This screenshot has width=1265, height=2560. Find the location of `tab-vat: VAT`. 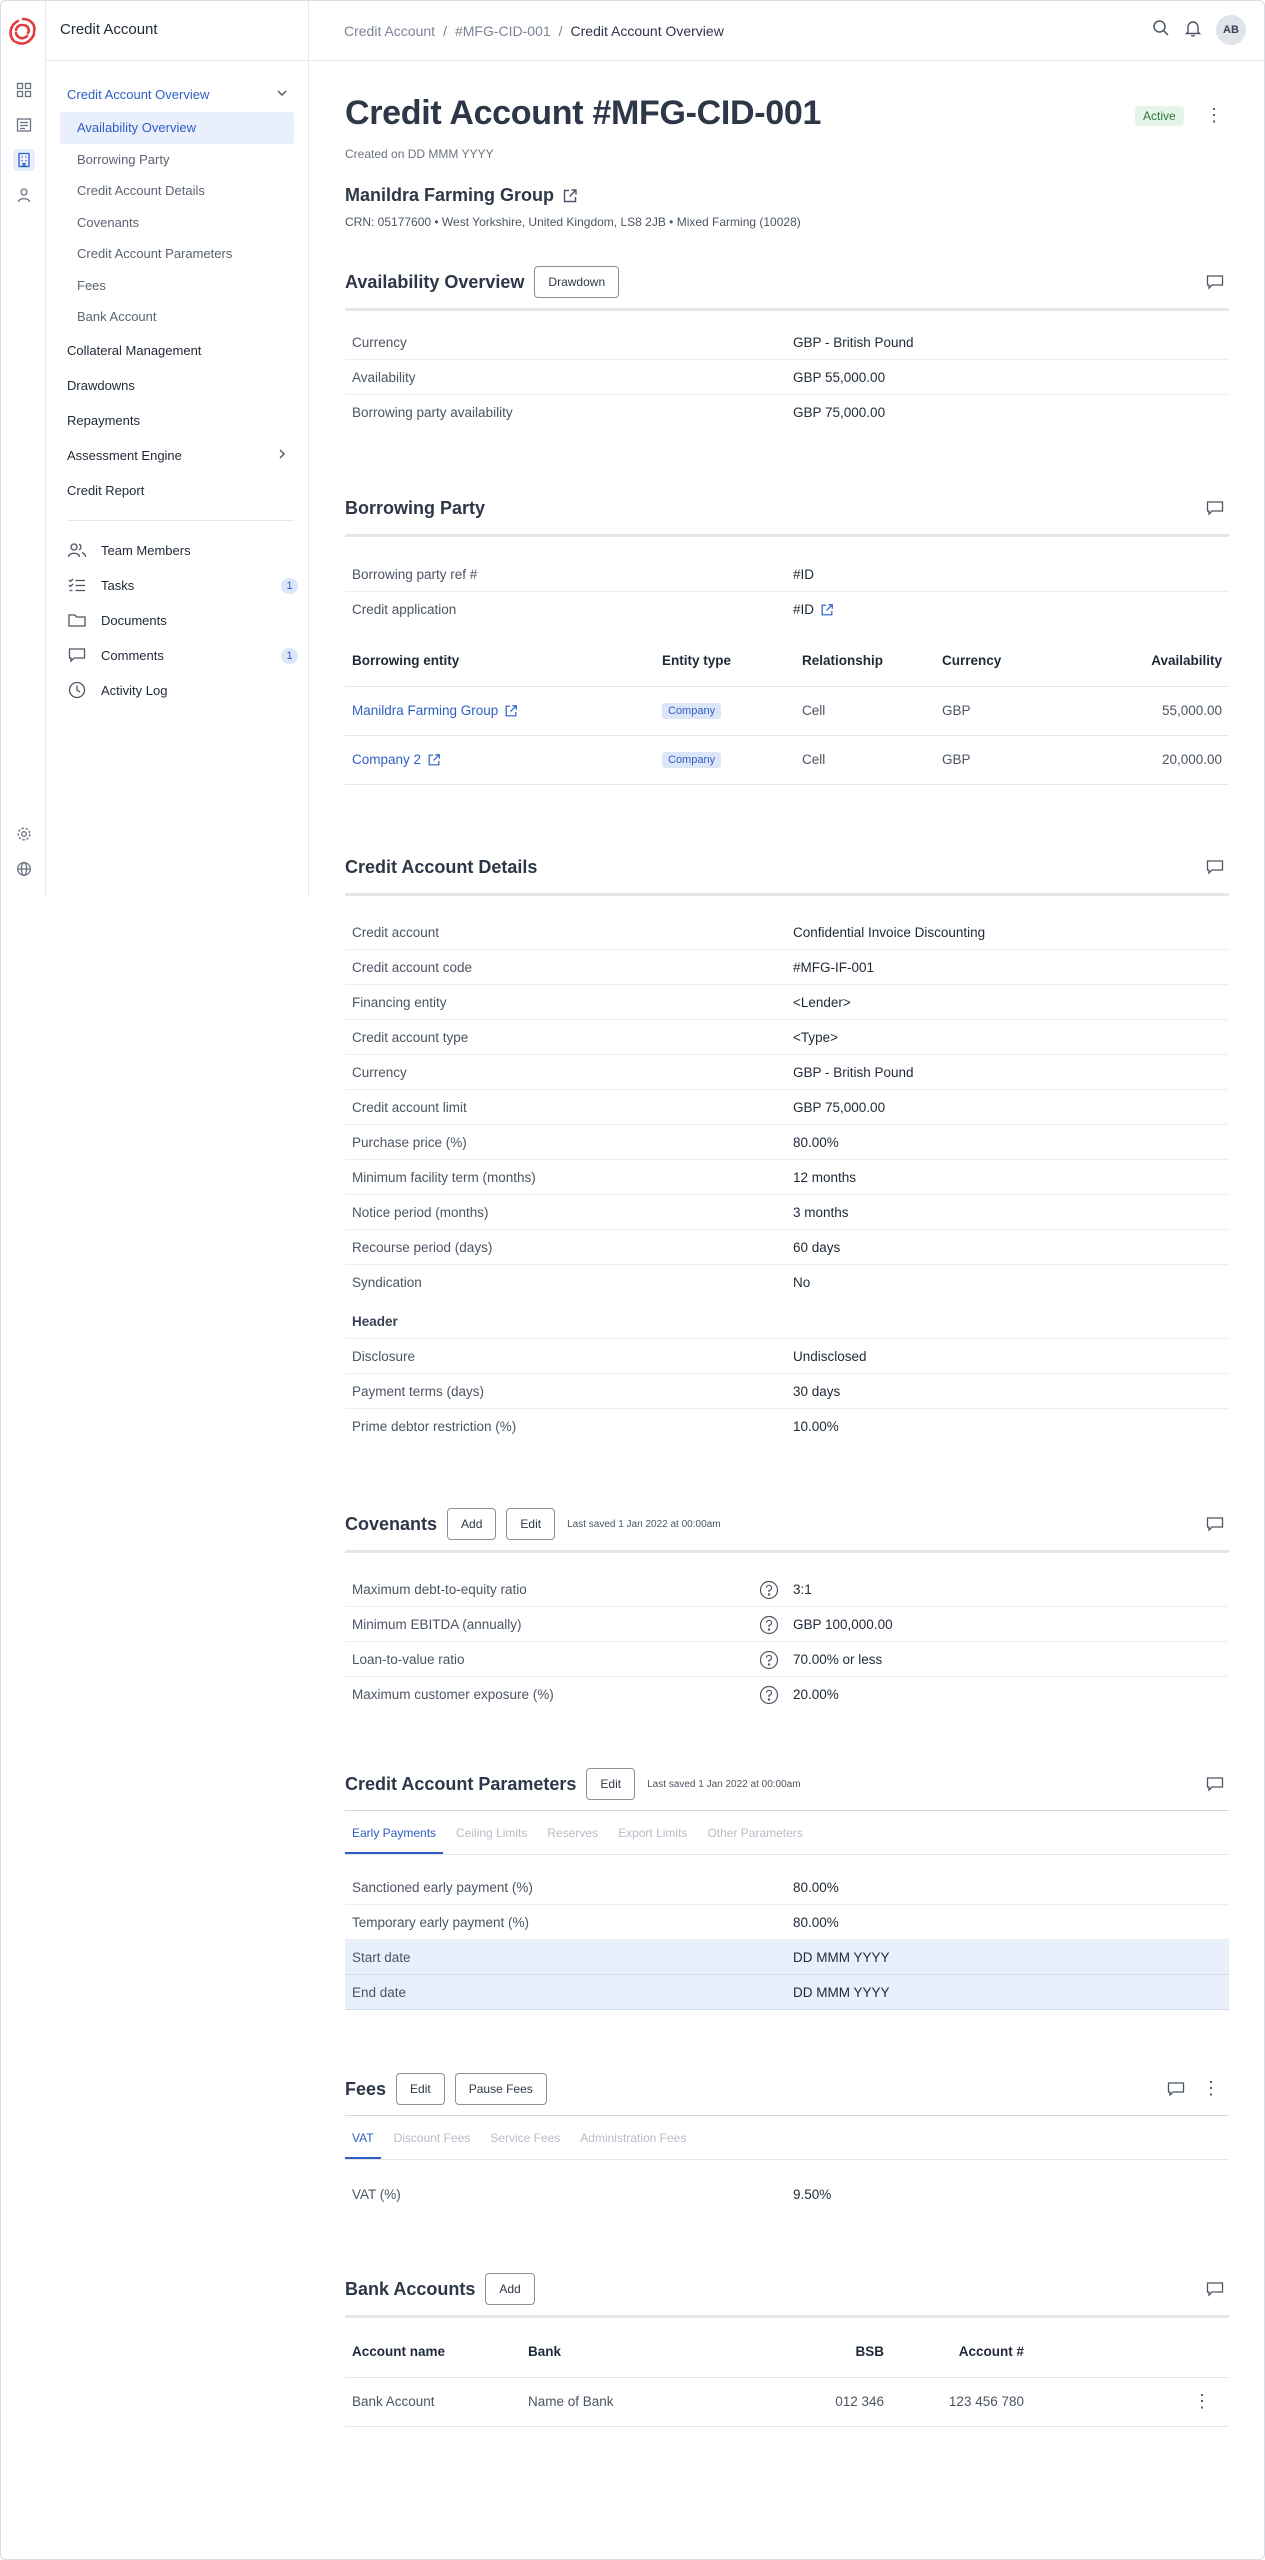

tab-vat: VAT is located at coordinates (363, 2137).